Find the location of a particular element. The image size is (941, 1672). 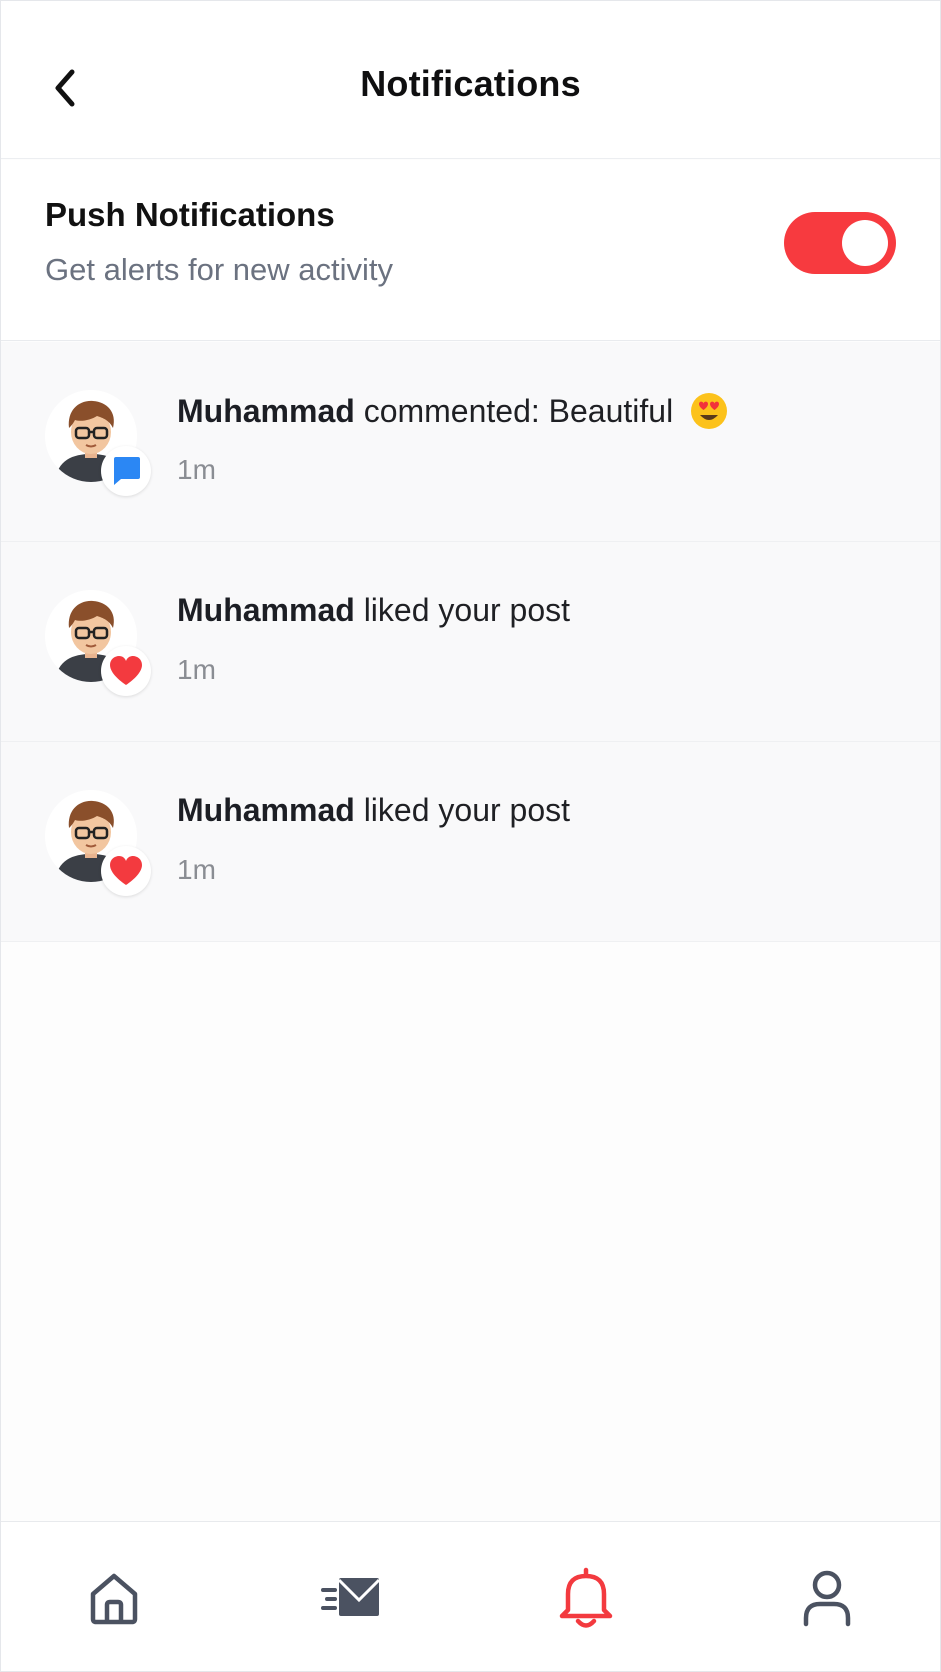

page-title: Notifications is located at coordinates (470, 83).